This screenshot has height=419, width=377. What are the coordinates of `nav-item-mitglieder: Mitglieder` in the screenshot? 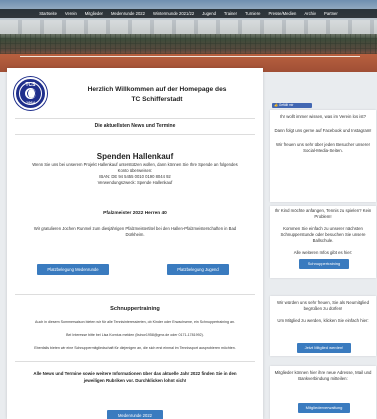 It's located at (94, 13).